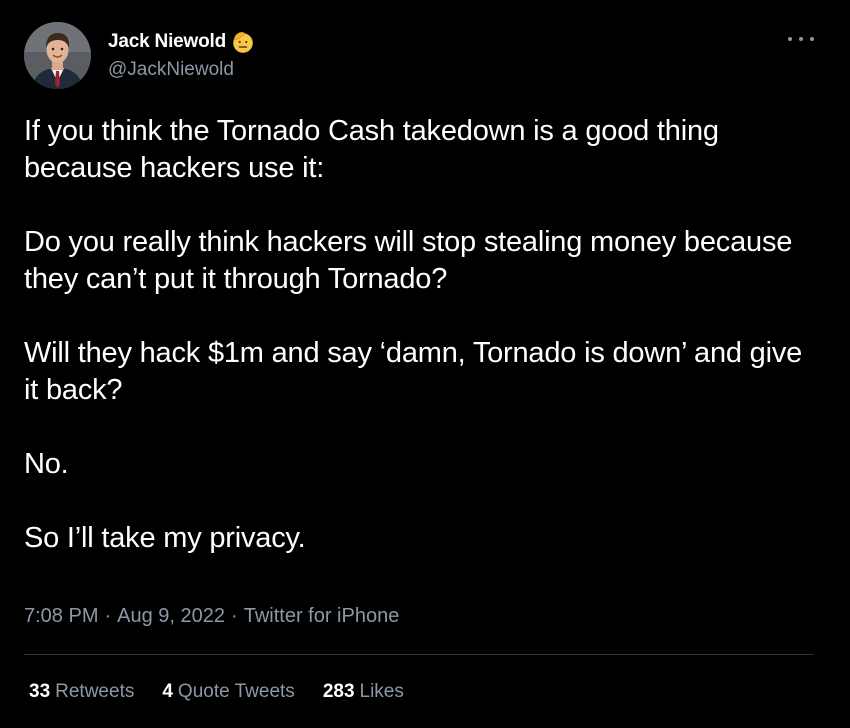  Describe the element at coordinates (40, 691) in the screenshot. I see `retweets-count: 33` at that location.